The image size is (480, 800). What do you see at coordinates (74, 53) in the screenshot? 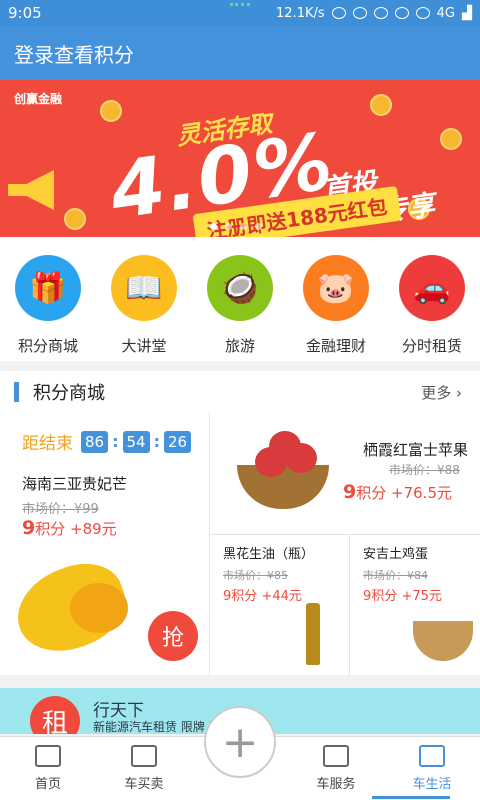
I see `login-view-points-link: 登录查看积分` at bounding box center [74, 53].